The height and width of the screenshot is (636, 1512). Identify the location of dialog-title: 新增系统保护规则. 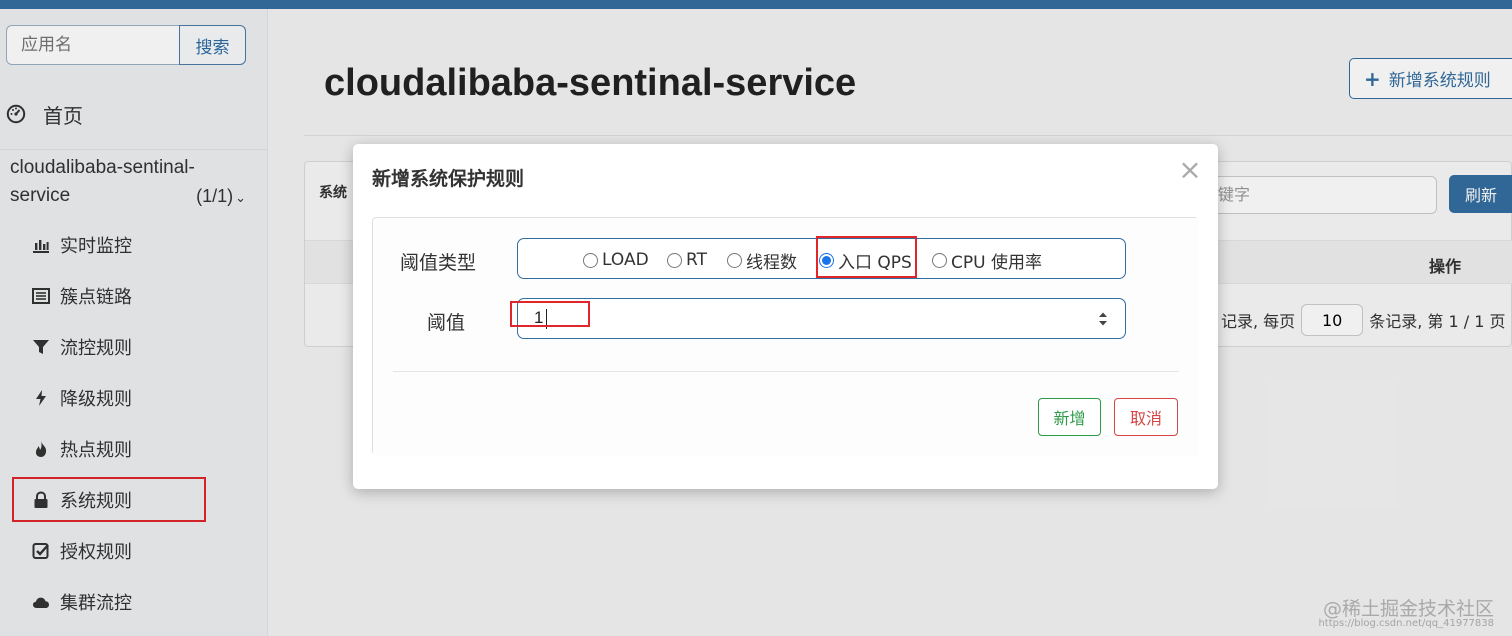
(448, 179).